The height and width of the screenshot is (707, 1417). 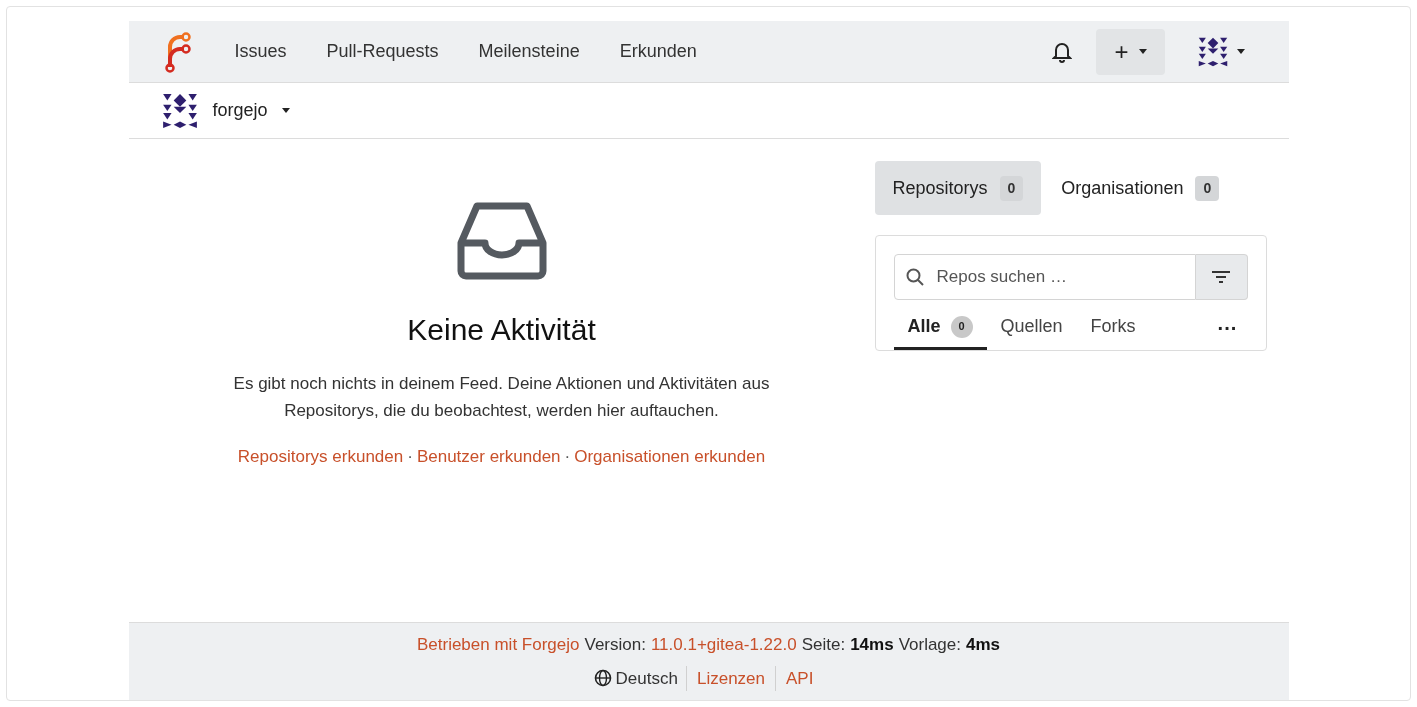 I want to click on filter-icon, so click(x=1221, y=277).